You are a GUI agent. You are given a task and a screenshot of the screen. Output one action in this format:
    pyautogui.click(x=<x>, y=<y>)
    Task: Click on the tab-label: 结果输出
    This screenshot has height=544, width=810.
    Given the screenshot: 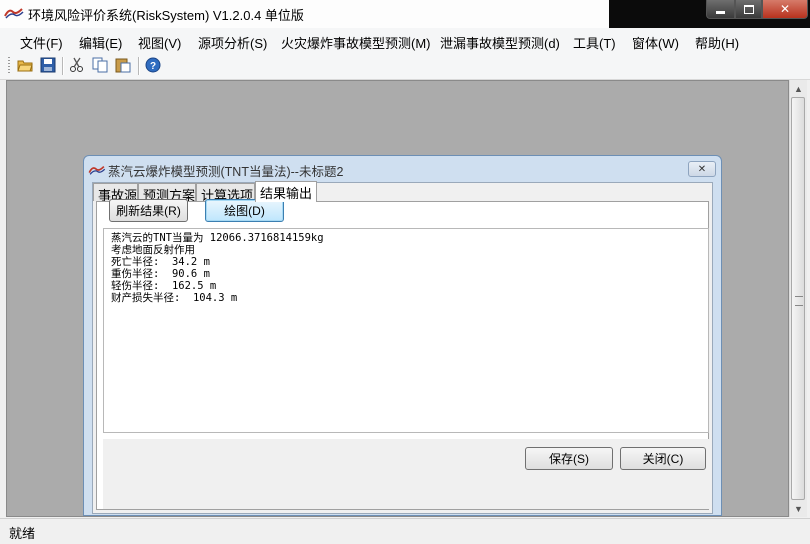 What is the action you would take?
    pyautogui.click(x=286, y=193)
    